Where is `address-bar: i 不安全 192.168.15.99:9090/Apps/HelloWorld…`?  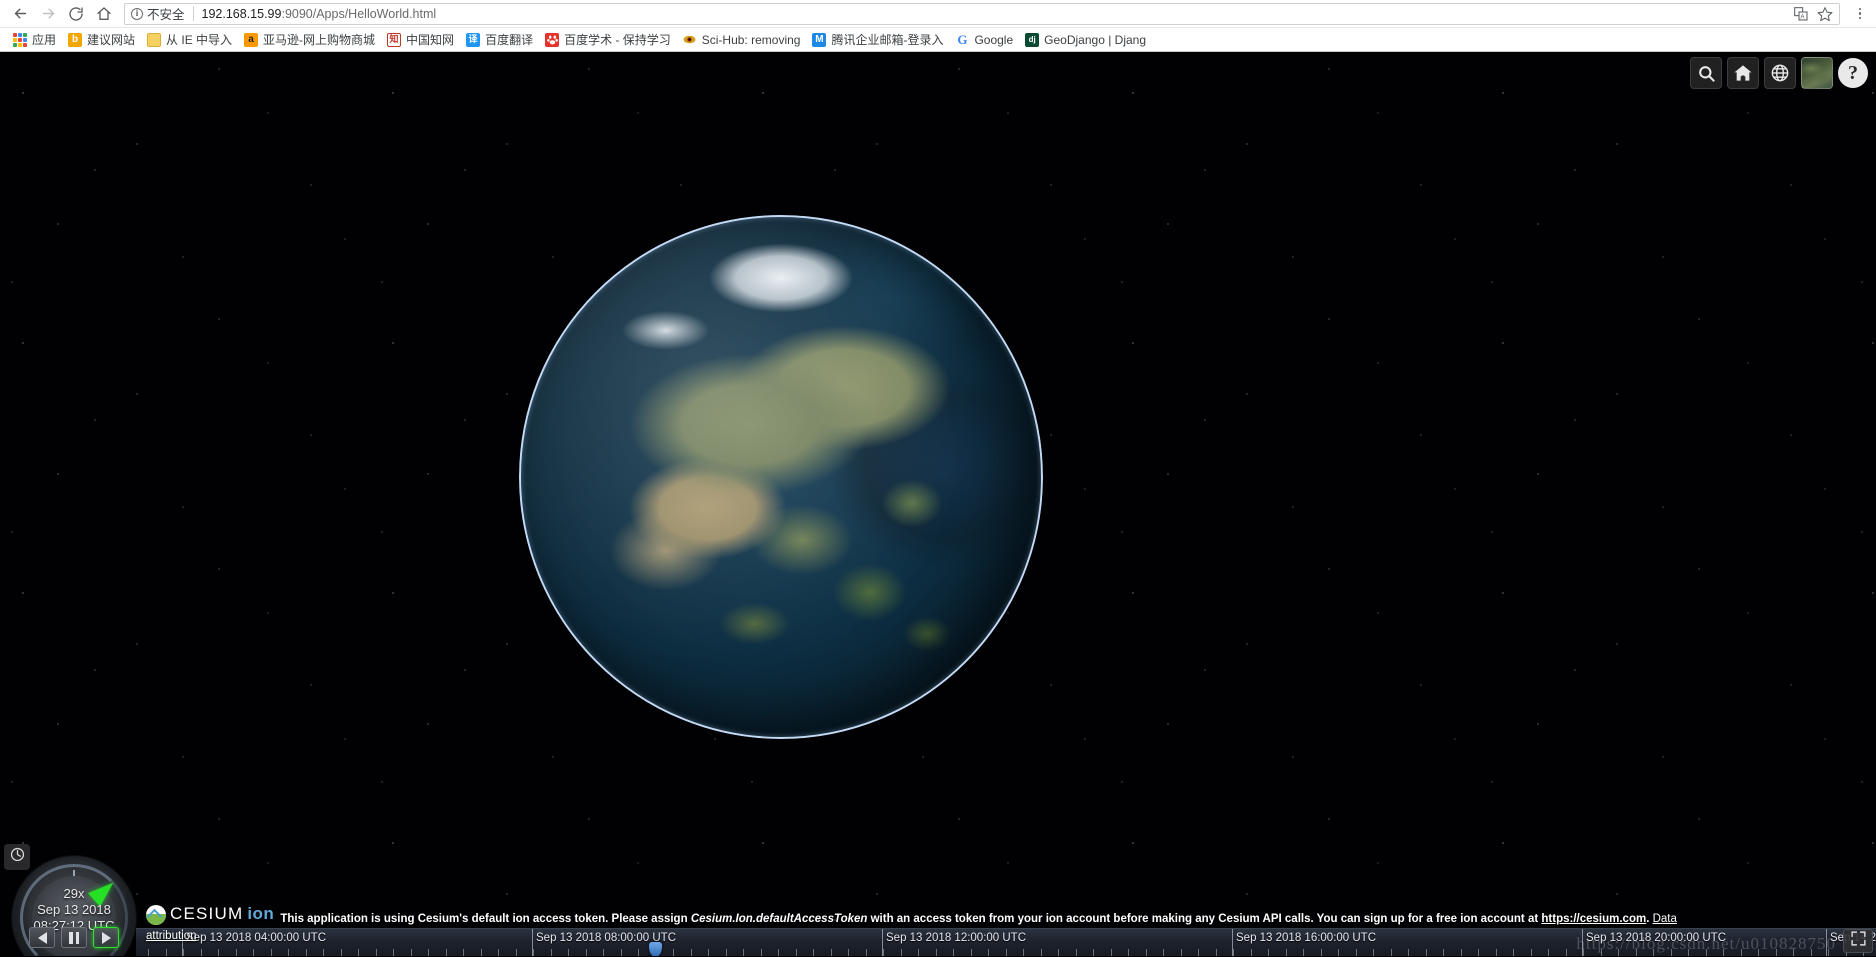 address-bar: i 不安全 192.168.15.99:9090/Apps/HelloWorld… is located at coordinates (982, 13).